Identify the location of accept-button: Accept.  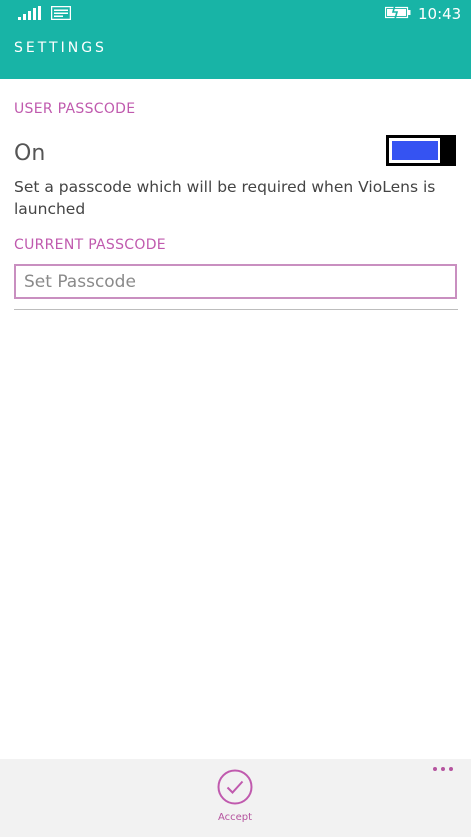
(235, 799).